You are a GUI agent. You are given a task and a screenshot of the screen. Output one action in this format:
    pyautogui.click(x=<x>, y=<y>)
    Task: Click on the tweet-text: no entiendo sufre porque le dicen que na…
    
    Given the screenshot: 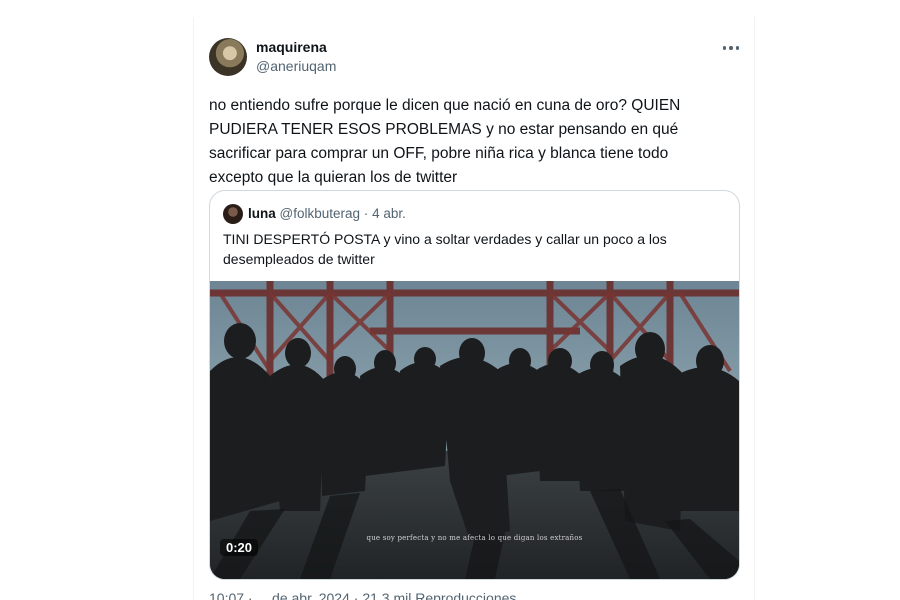 What is the action you would take?
    pyautogui.click(x=445, y=141)
    